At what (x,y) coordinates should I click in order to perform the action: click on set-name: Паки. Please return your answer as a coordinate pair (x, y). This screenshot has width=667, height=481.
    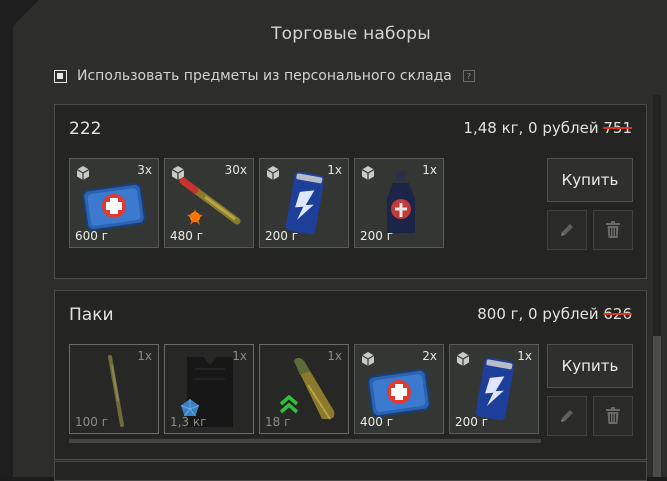
    Looking at the image, I should click on (91, 315).